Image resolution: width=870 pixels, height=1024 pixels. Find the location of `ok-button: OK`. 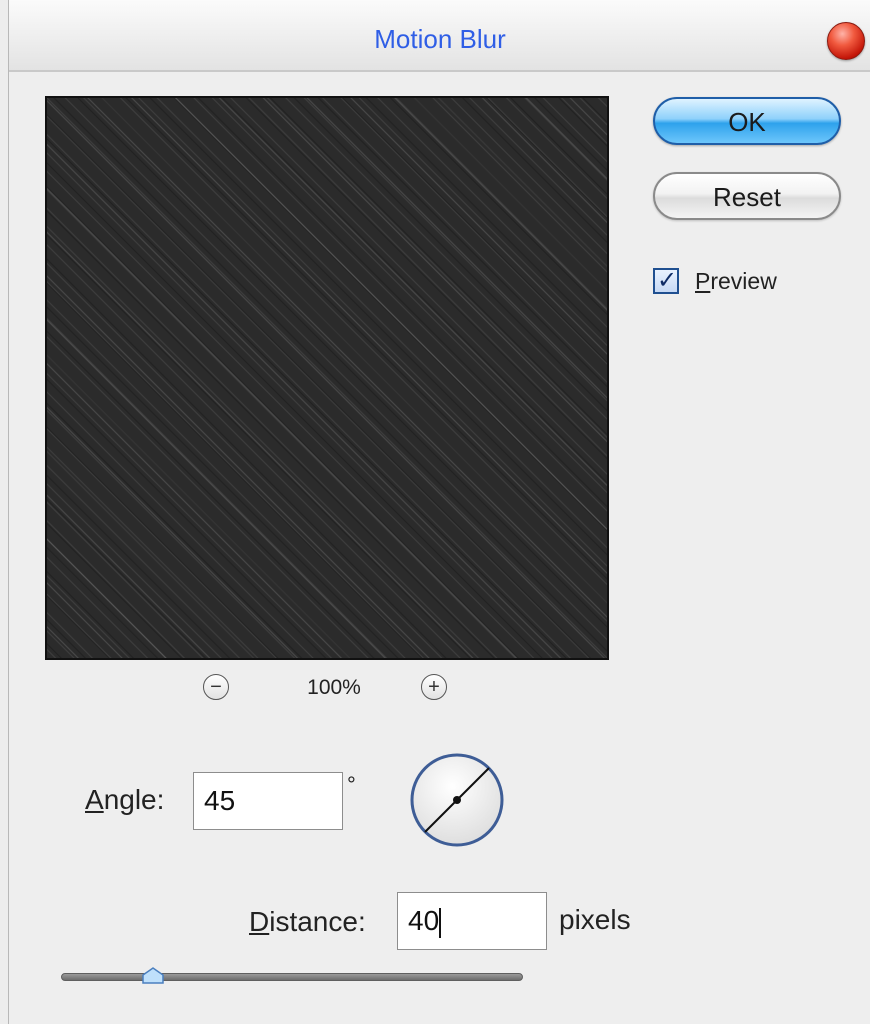

ok-button: OK is located at coordinates (747, 121).